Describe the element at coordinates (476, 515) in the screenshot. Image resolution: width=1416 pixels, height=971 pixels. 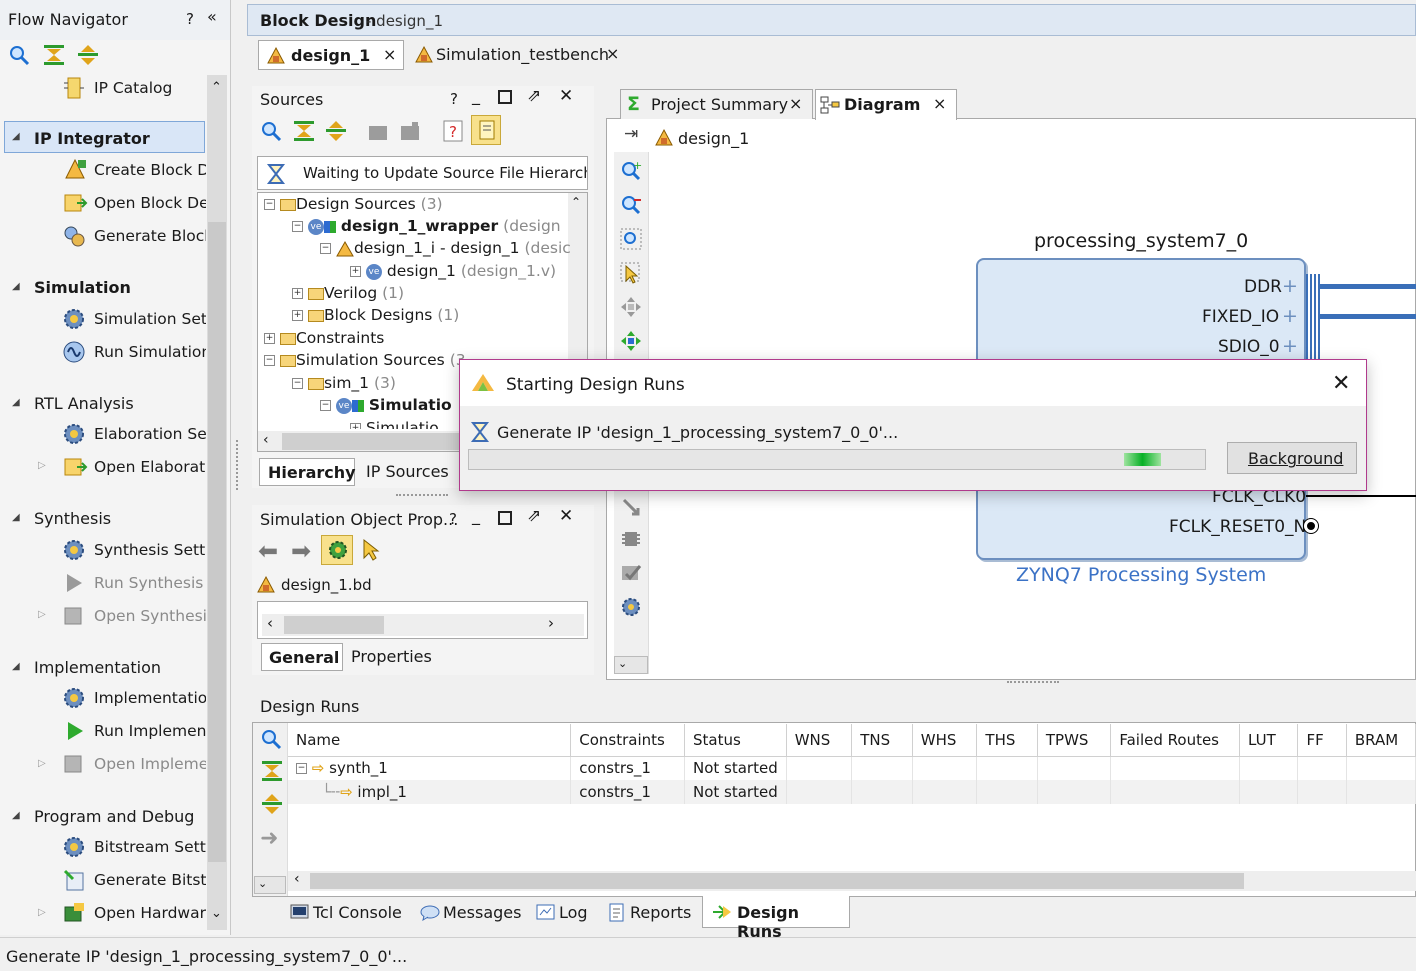
I see `minimize-icon: _` at that location.